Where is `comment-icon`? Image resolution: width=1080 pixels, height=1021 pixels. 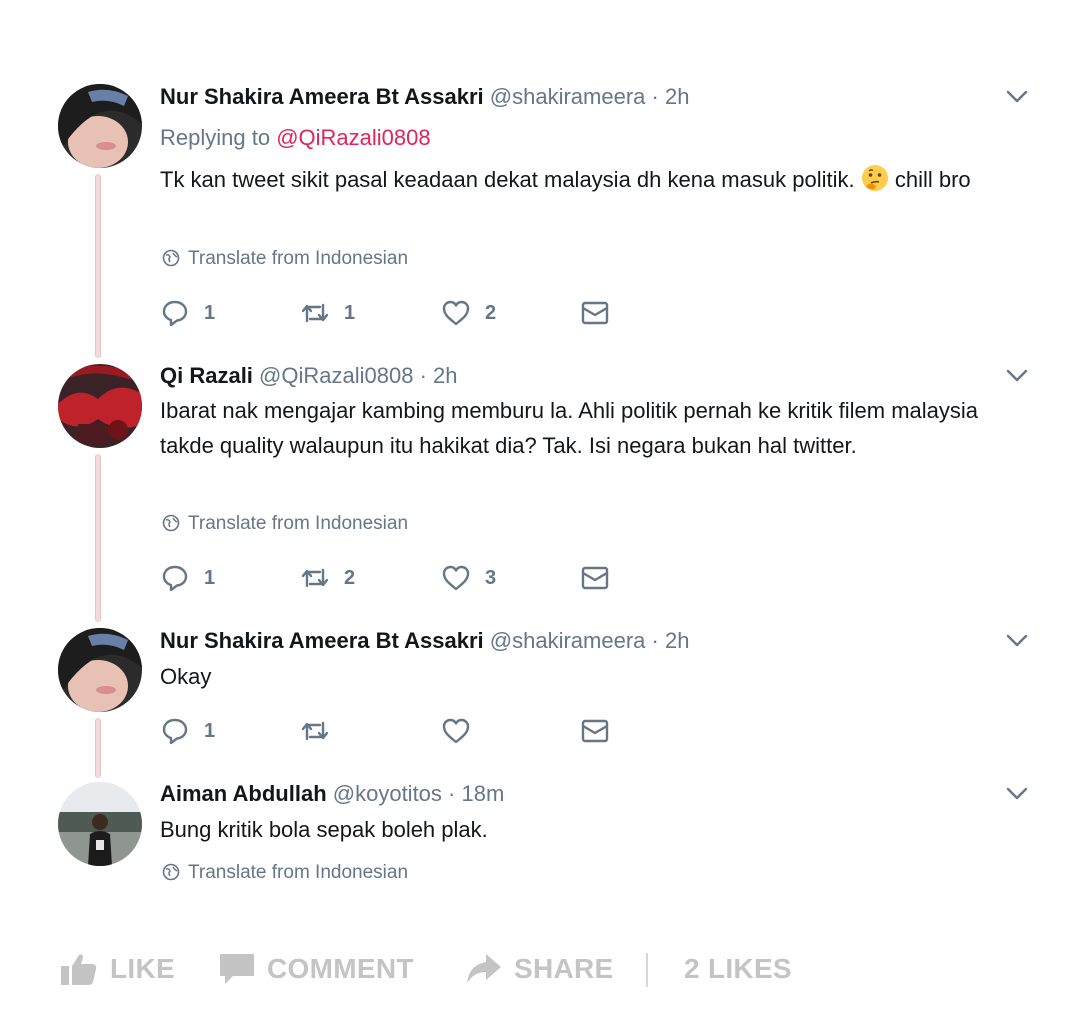
comment-icon is located at coordinates (237, 969).